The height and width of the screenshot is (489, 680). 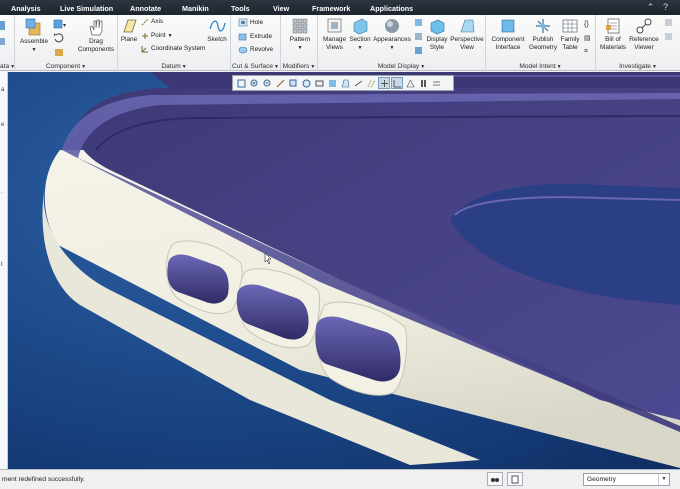 What do you see at coordinates (467, 26) in the screenshot?
I see `perspective-view-icon` at bounding box center [467, 26].